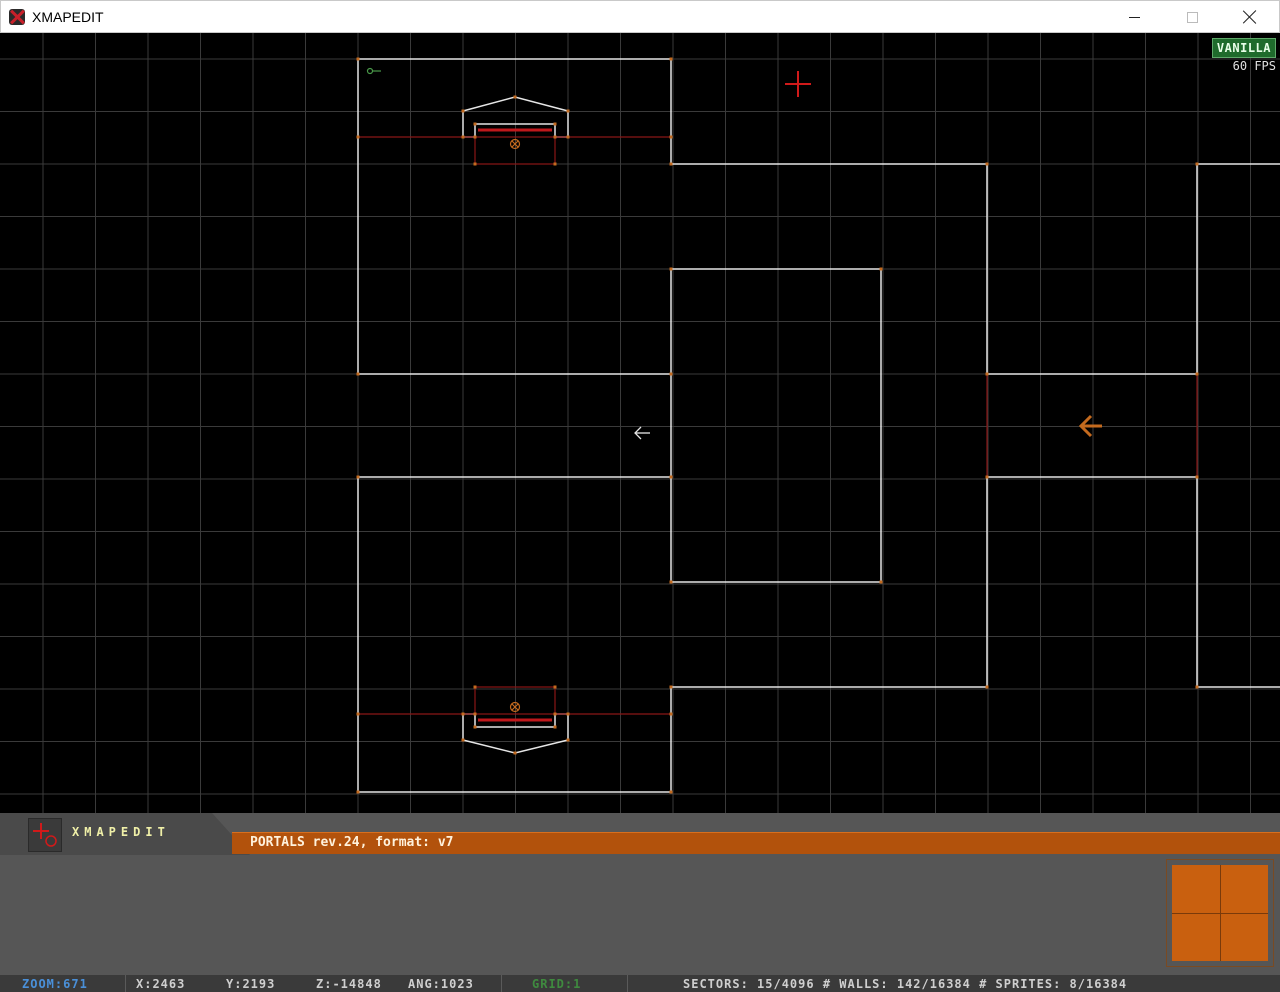 The height and width of the screenshot is (992, 1280). I want to click on window-controls, so click(1192, 17).